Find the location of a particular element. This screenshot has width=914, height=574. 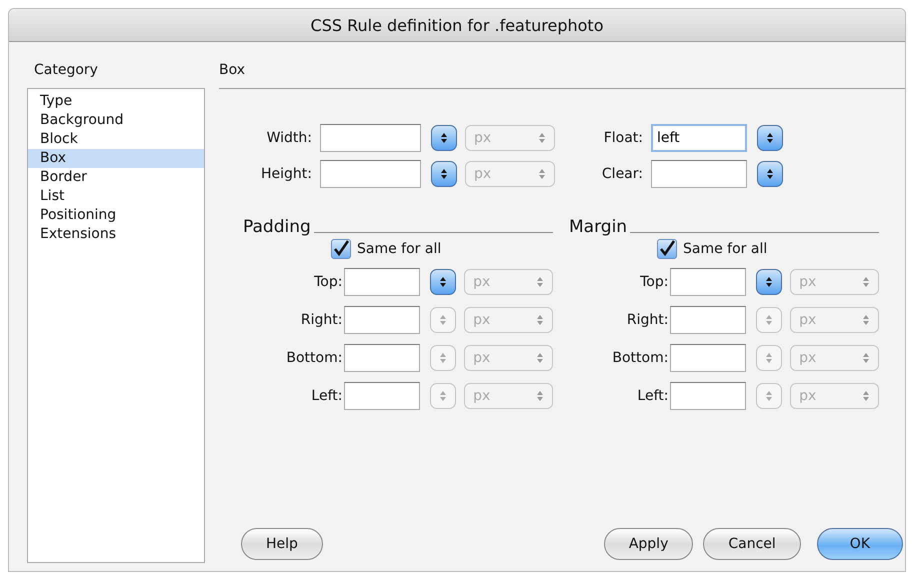

category-item: Box is located at coordinates (116, 158).